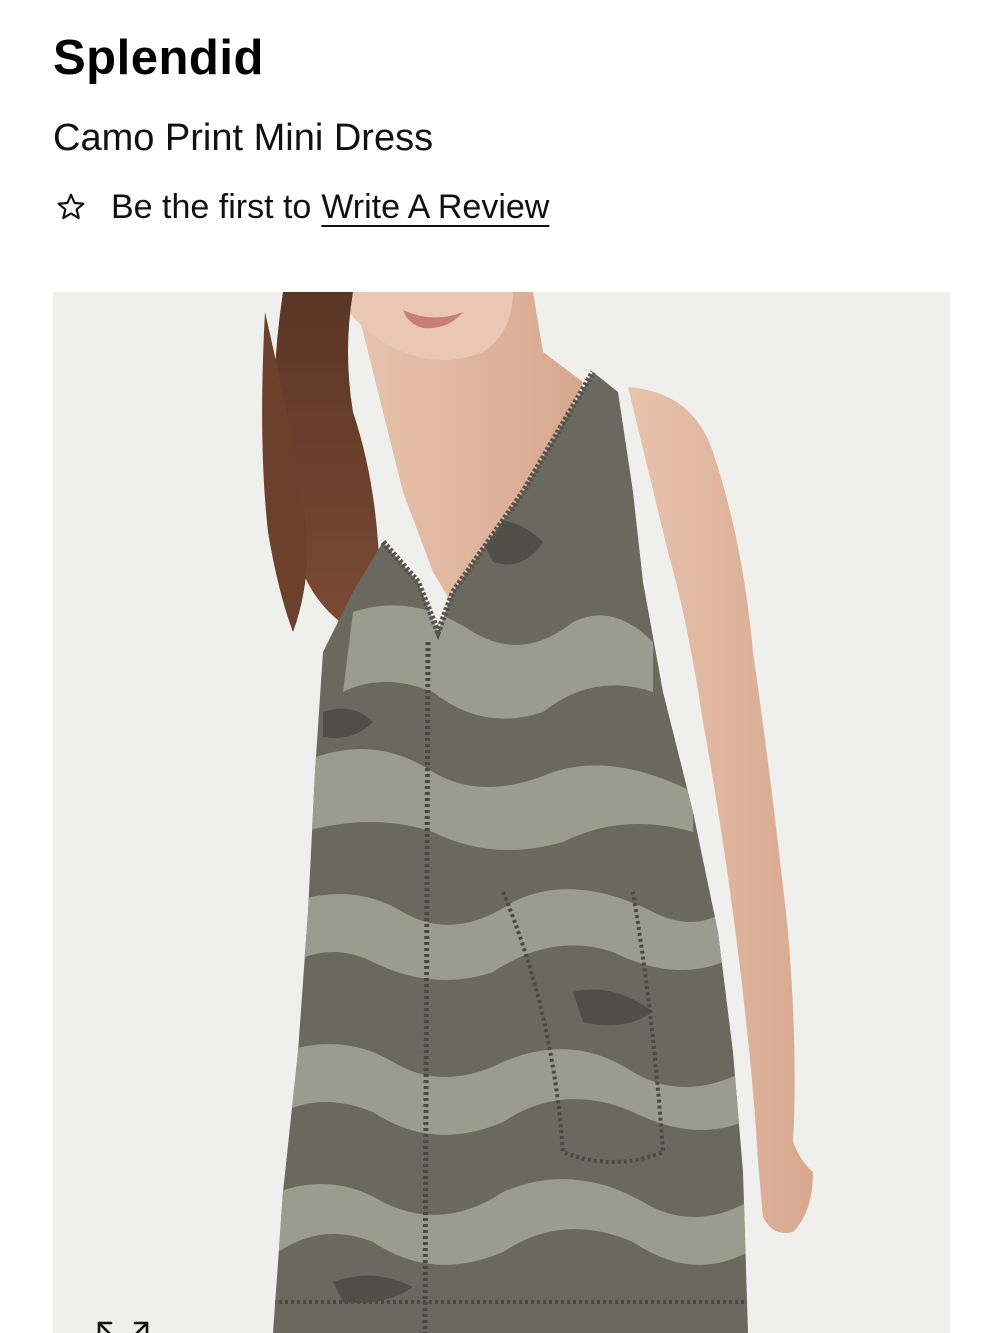 The width and height of the screenshot is (1000, 1333). Describe the element at coordinates (158, 58) in the screenshot. I see `brand-link: Splendid` at that location.